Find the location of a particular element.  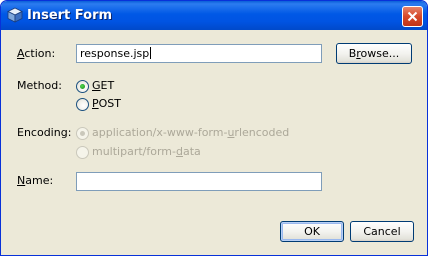

close-button is located at coordinates (412, 16).